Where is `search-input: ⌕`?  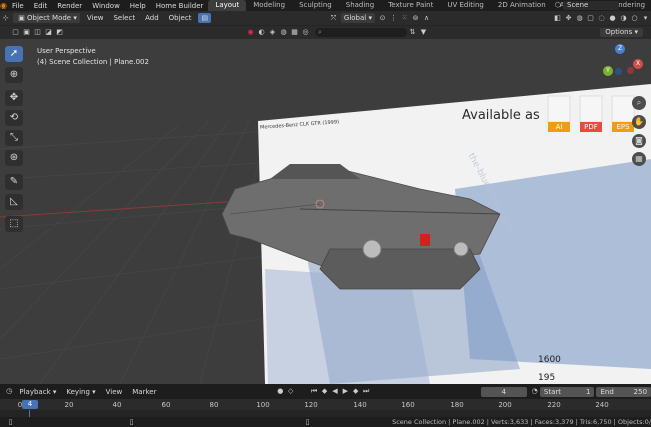
search-input: ⌕ is located at coordinates (361, 32).